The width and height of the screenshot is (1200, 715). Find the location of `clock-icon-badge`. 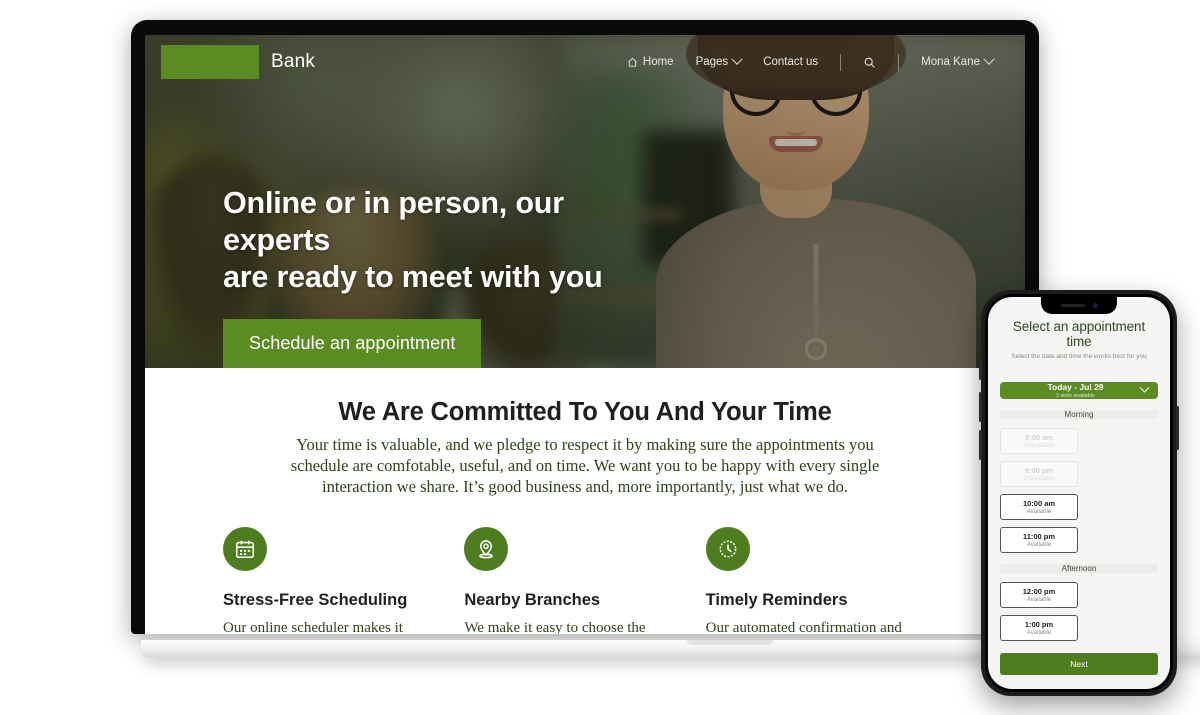

clock-icon-badge is located at coordinates (727, 549).